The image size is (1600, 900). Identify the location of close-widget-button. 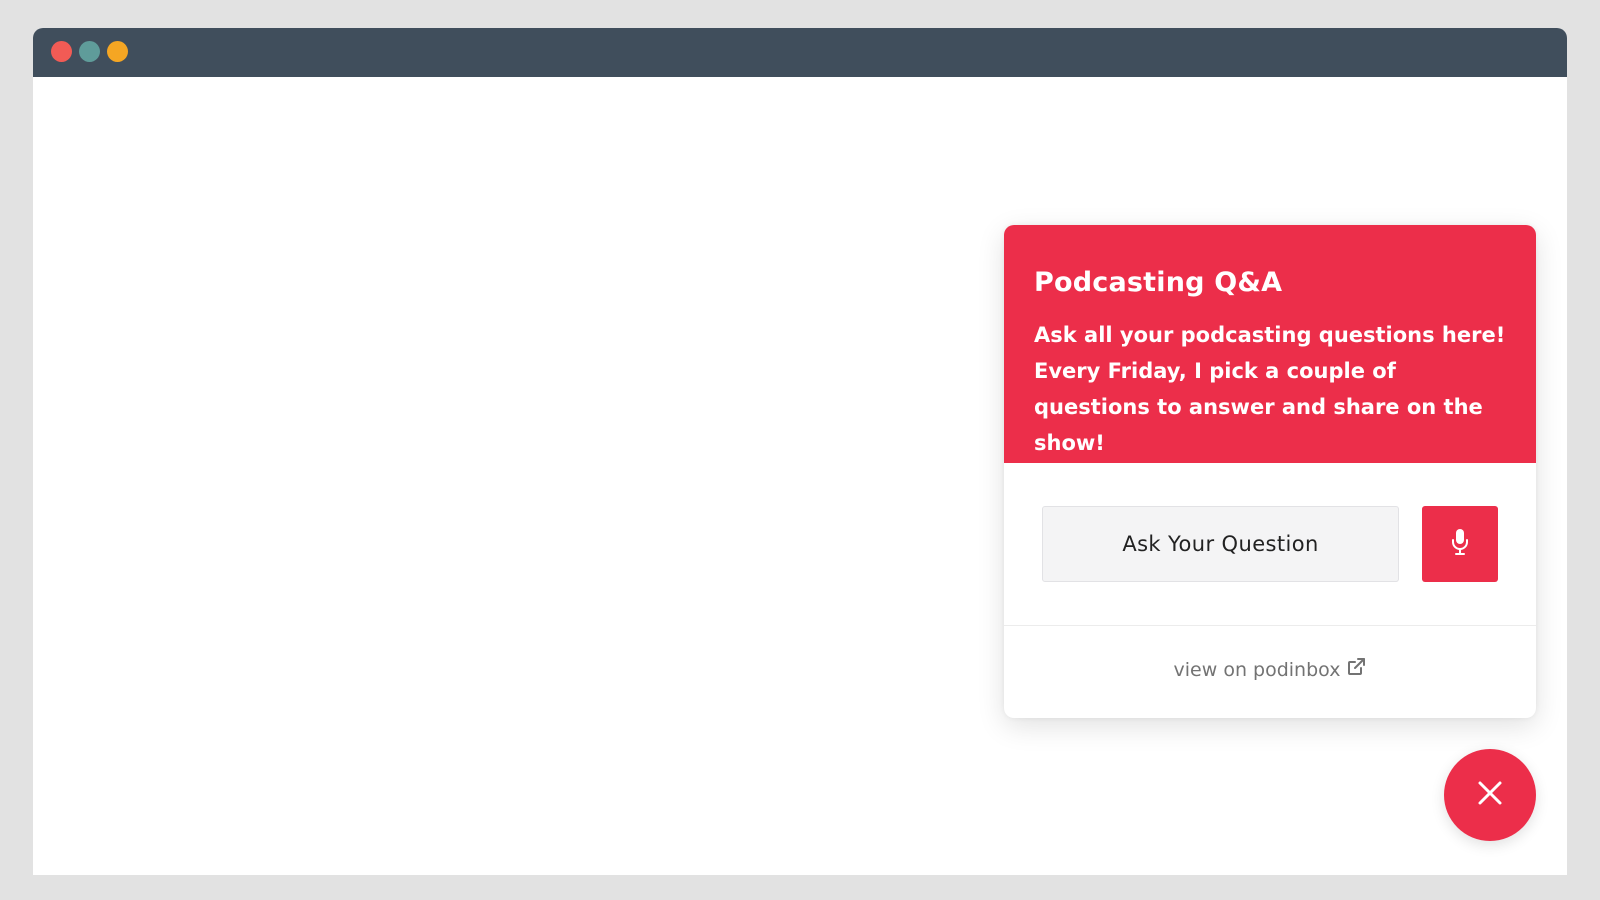
(1490, 795).